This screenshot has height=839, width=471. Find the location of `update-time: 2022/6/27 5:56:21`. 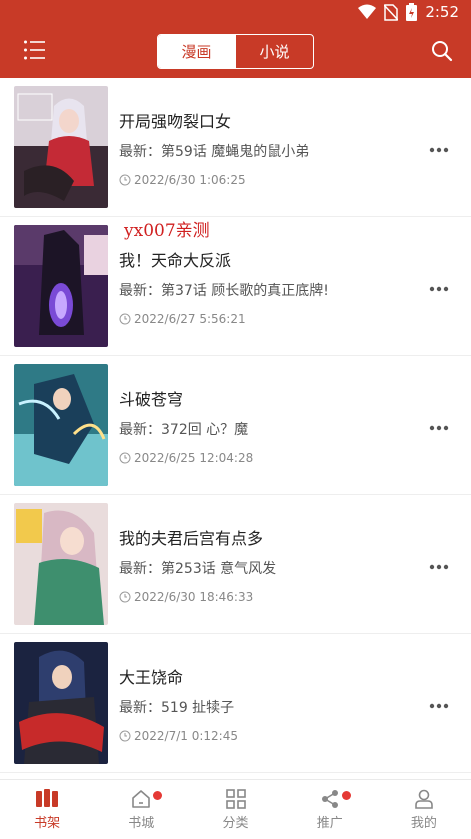

update-time: 2022/6/27 5:56:21 is located at coordinates (182, 319).